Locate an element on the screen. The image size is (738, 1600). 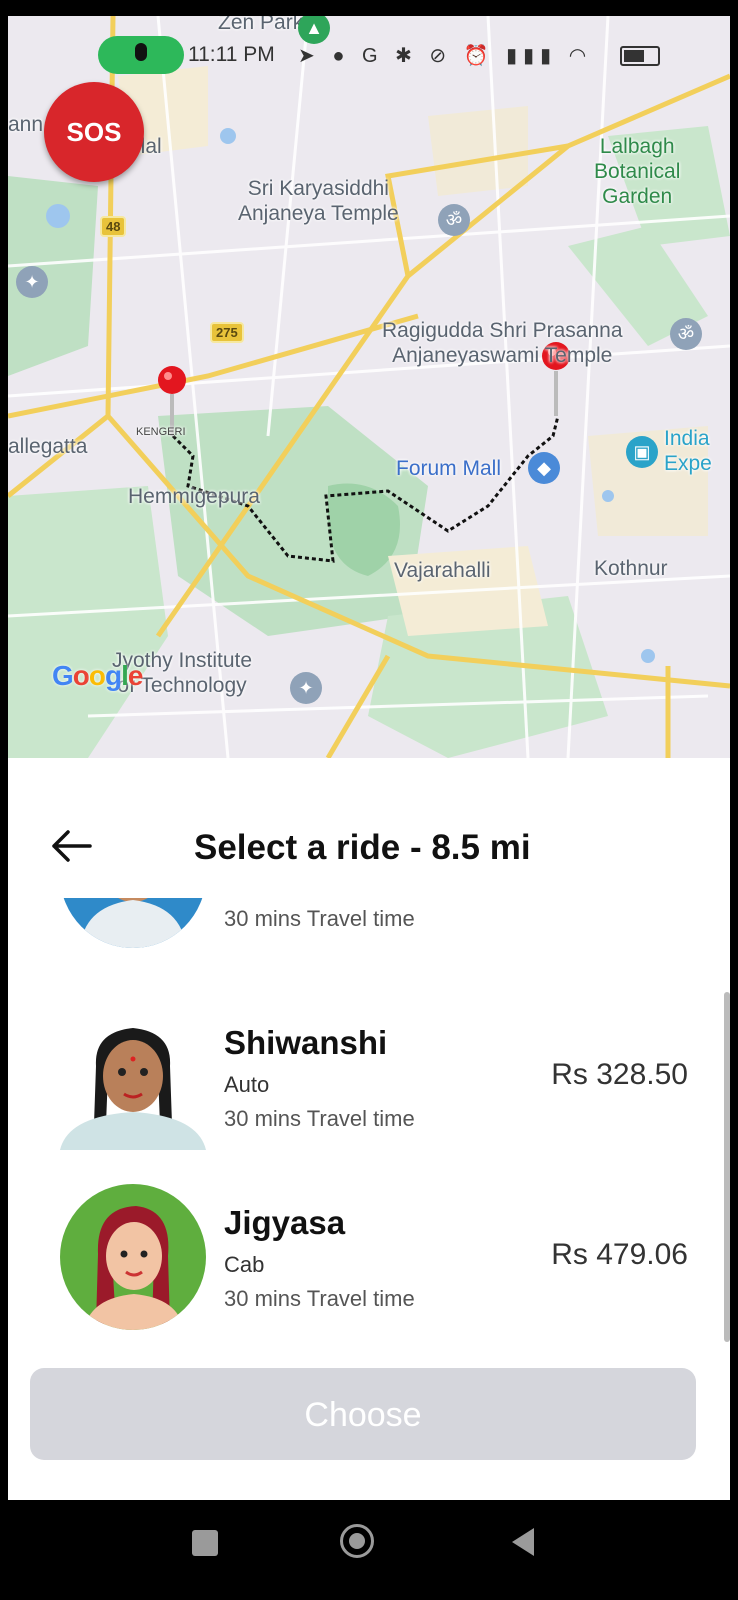
map-label-kothnur: Kothnur is located at coordinates (631, 568).